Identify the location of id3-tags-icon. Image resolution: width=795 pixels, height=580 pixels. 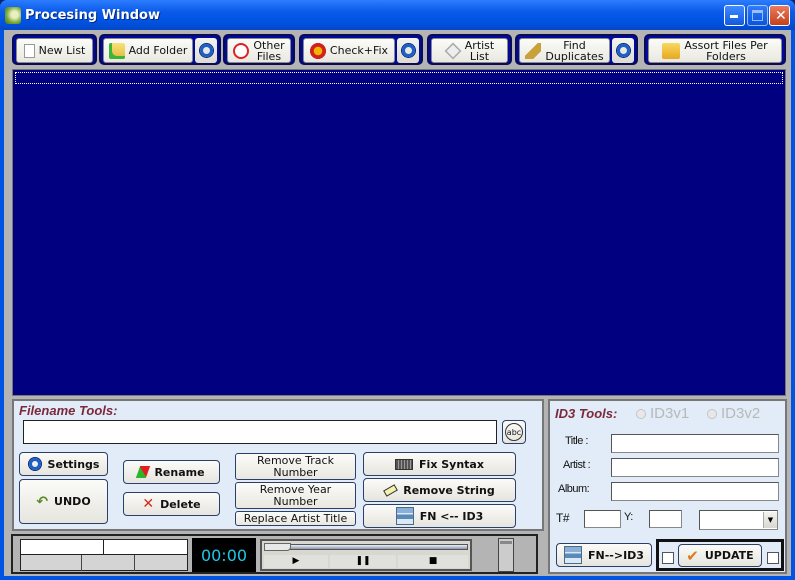
(404, 516).